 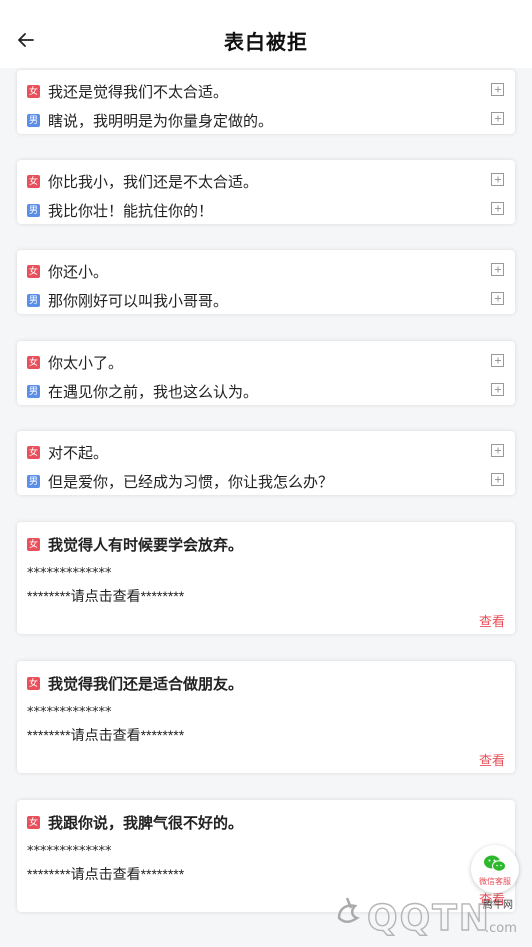 I want to click on him-text: 在遇见你之前，我也这么认为。, so click(x=153, y=392).